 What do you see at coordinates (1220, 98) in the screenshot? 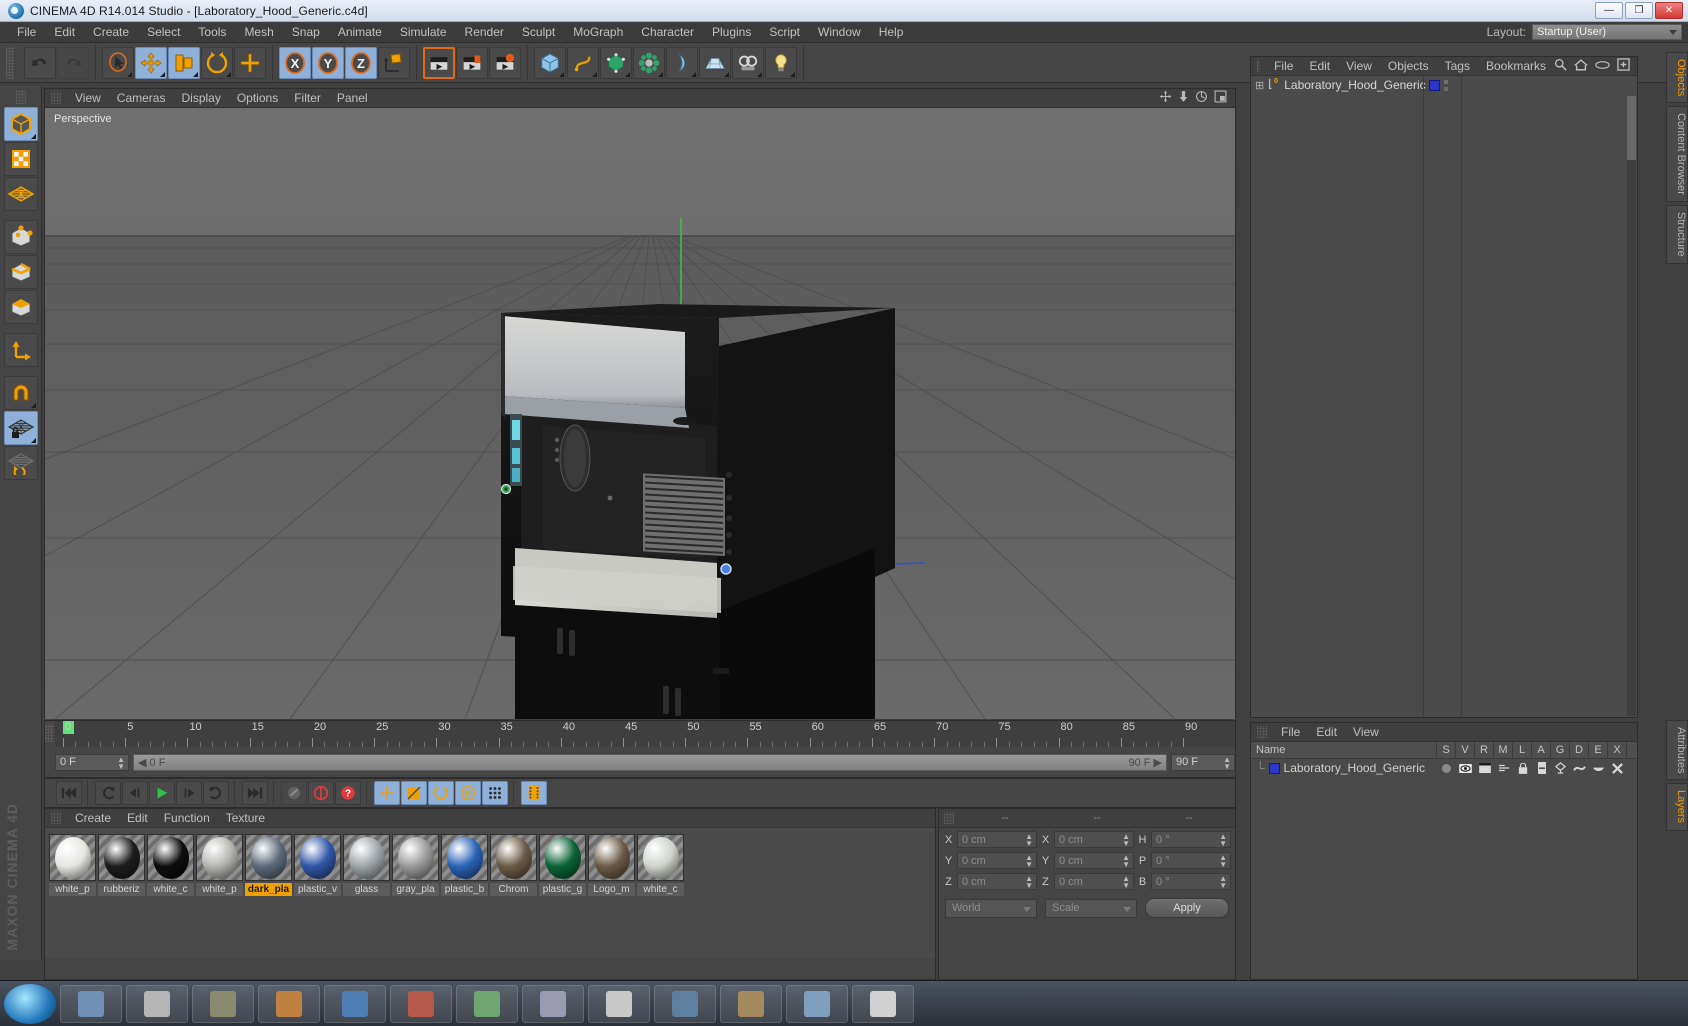
I see `maximize-icon` at bounding box center [1220, 98].